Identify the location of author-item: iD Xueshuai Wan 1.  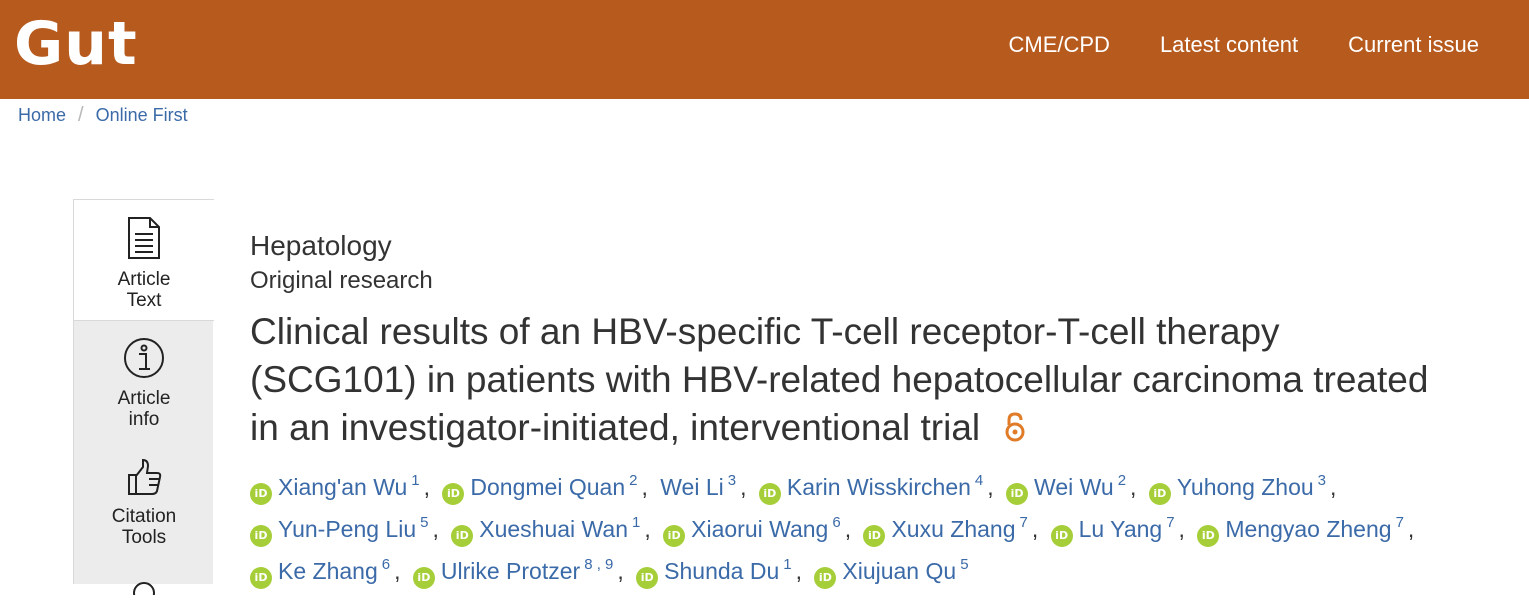
(545, 531).